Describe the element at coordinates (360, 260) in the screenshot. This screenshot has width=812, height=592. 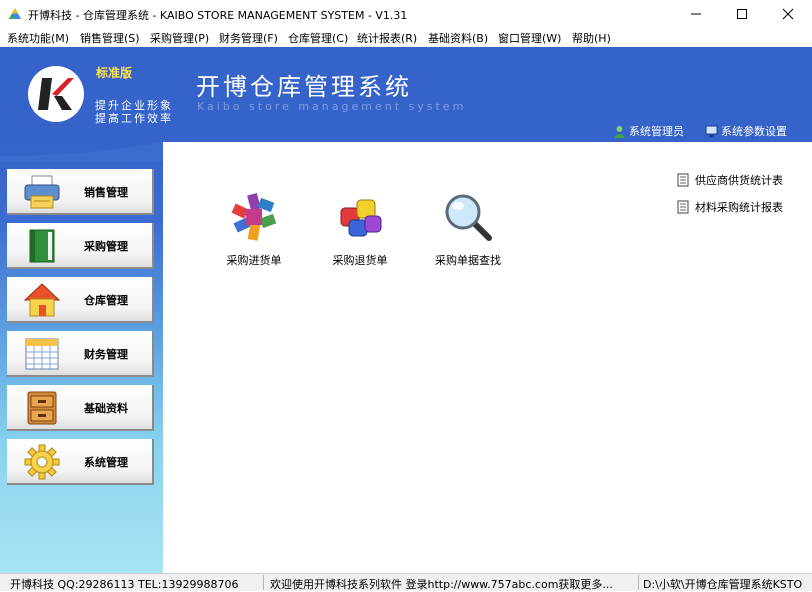
I see `purchase-return-label: 采购退货单` at that location.